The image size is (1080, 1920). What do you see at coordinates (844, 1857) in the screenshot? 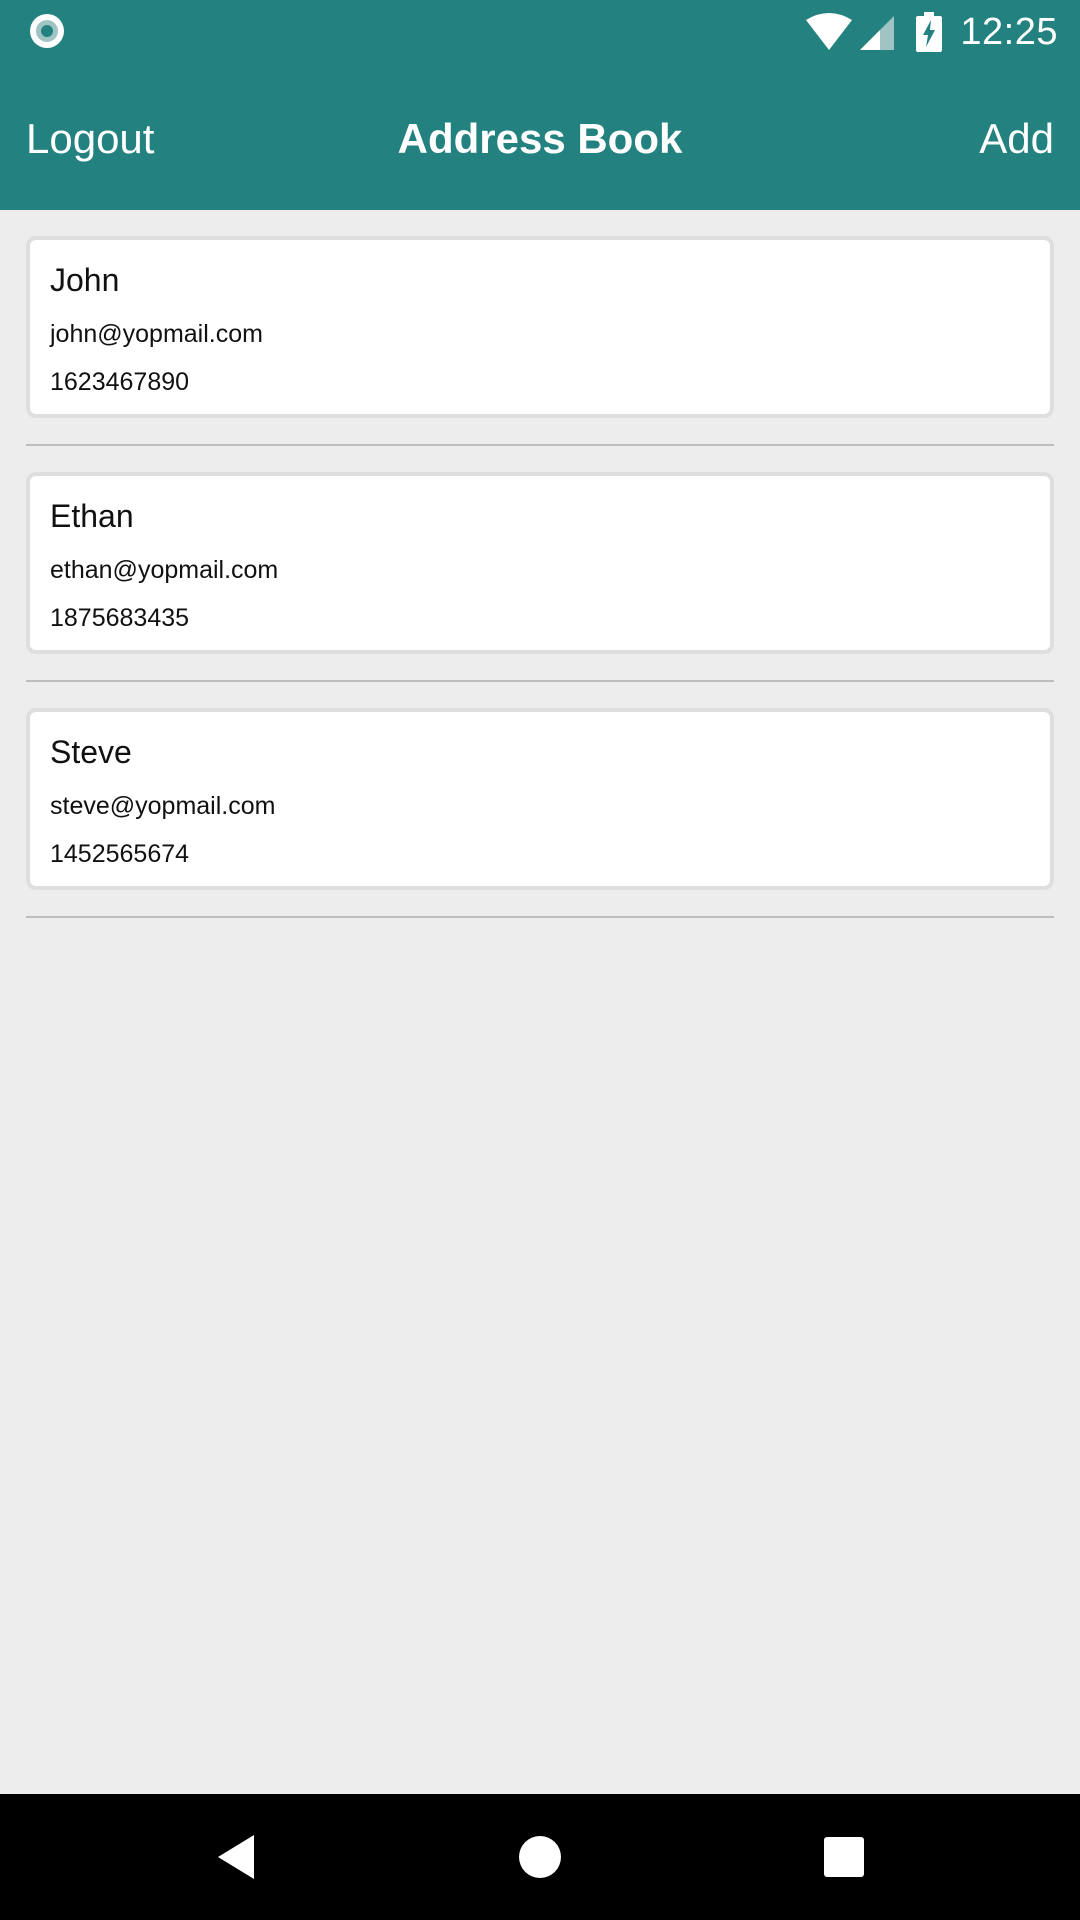
I see `recent-apps-icon` at bounding box center [844, 1857].